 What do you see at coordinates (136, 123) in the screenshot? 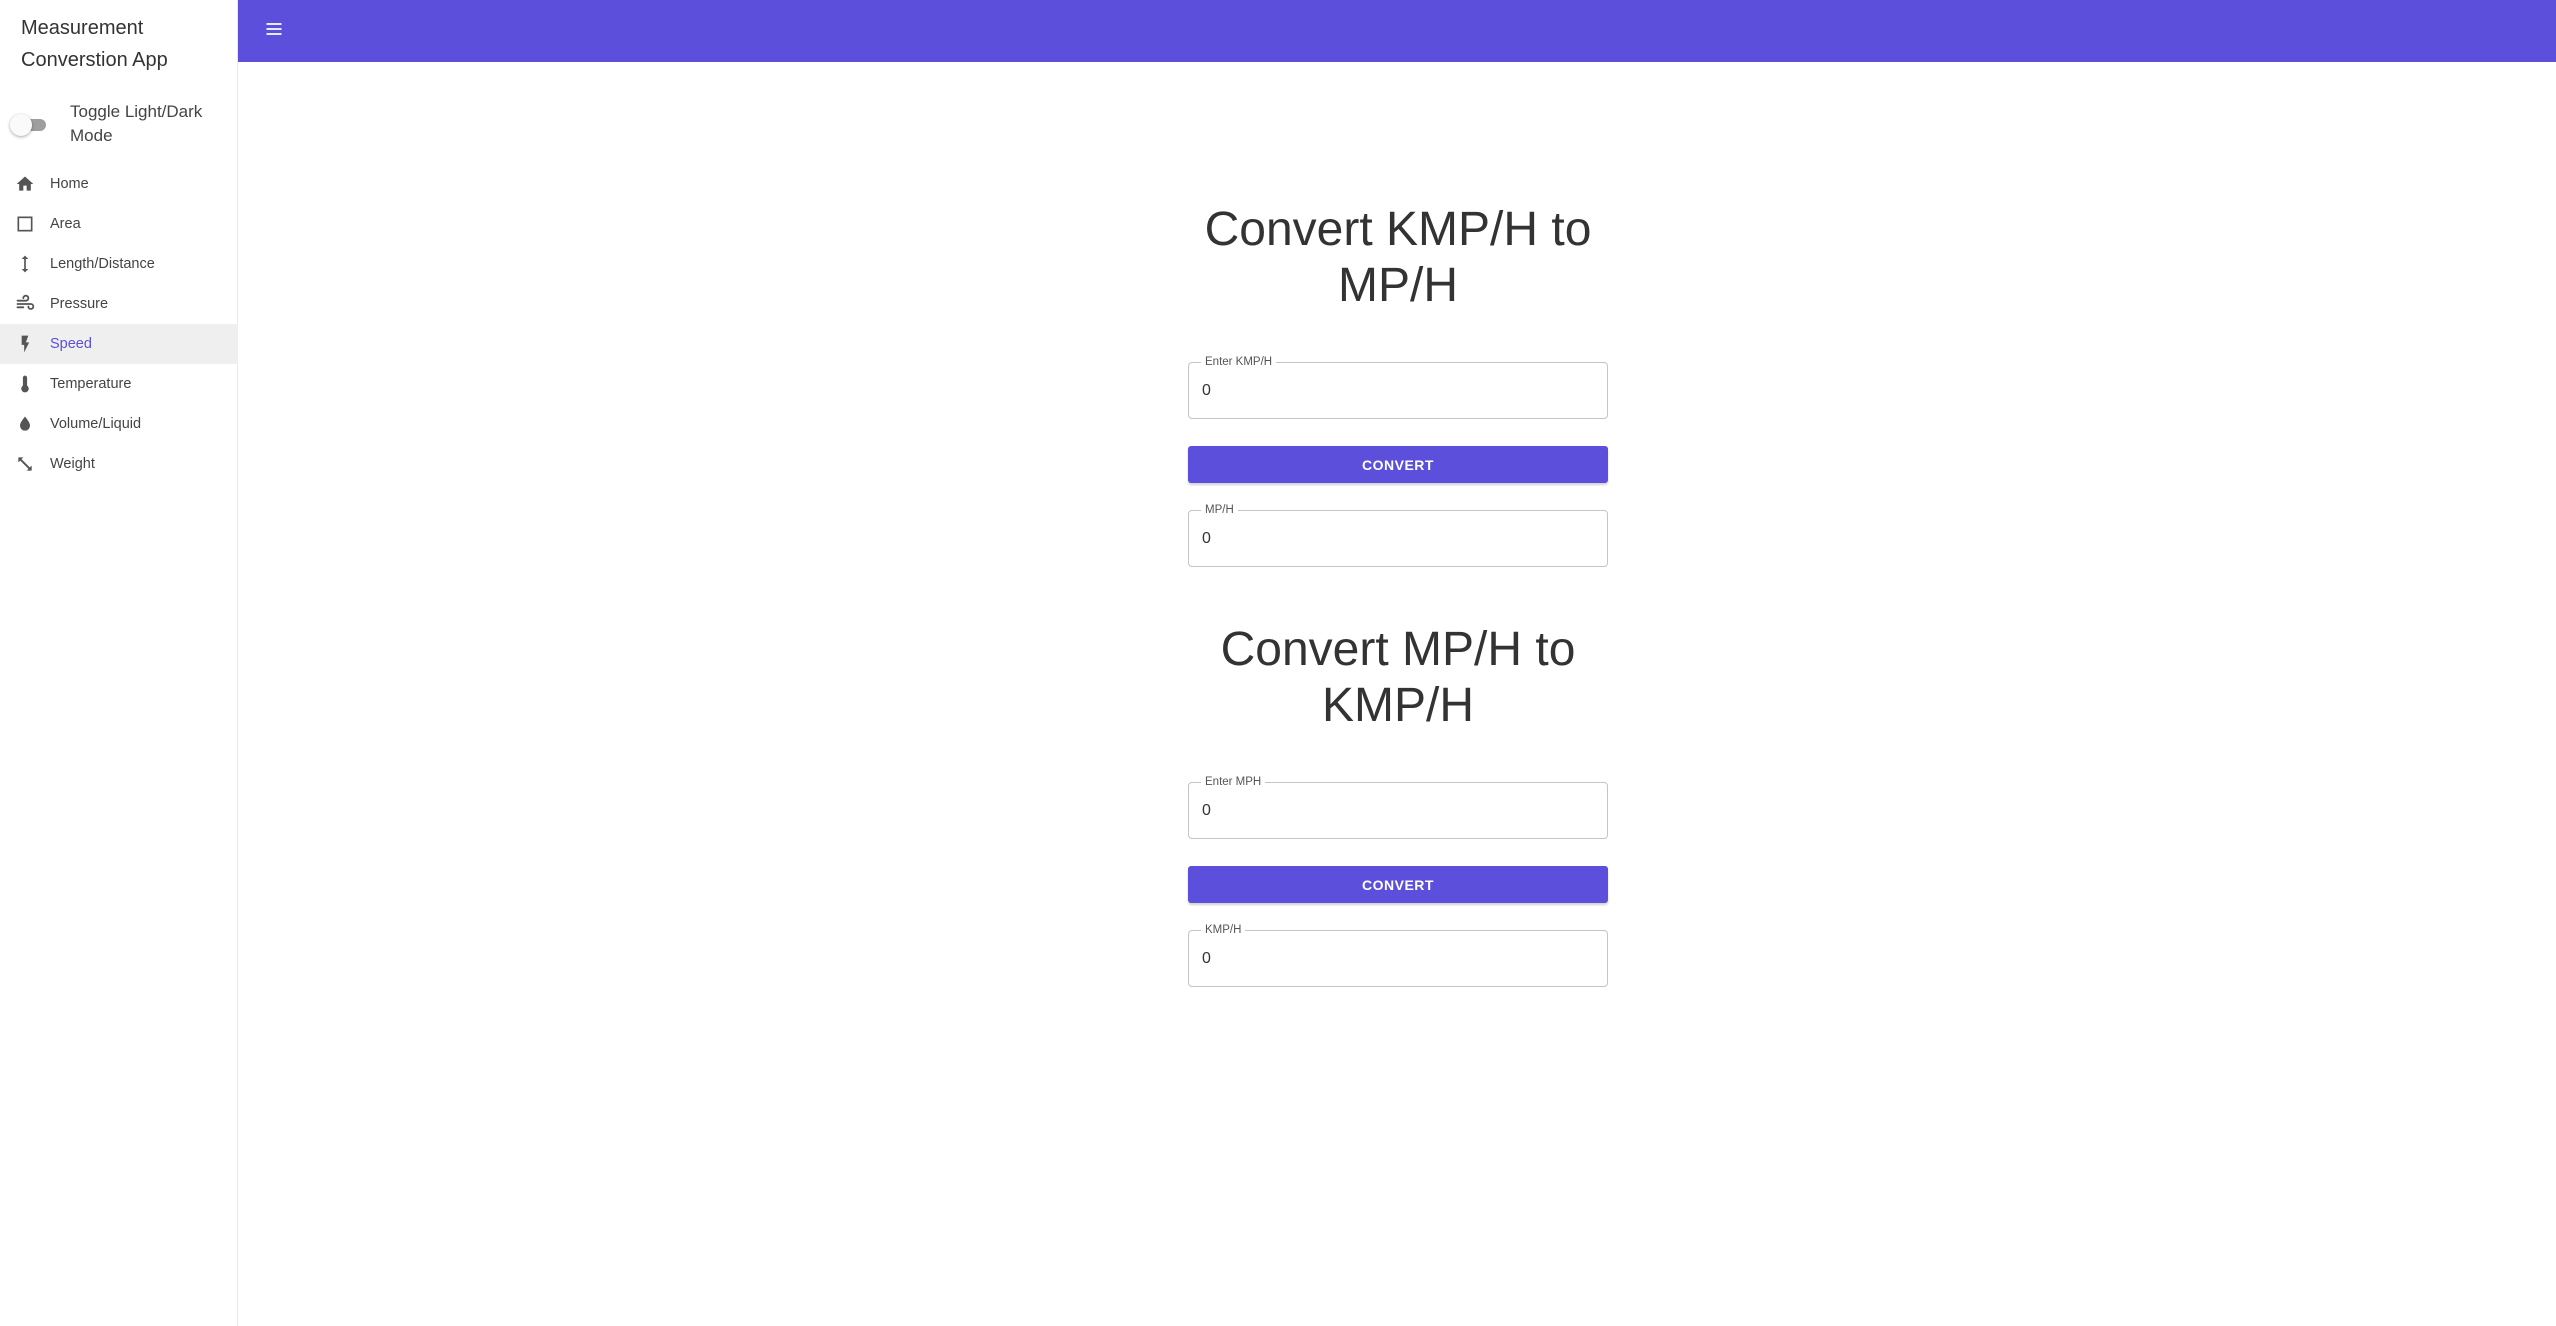
I see `theme-toggle-label: Toggle Light/Dark Mode` at bounding box center [136, 123].